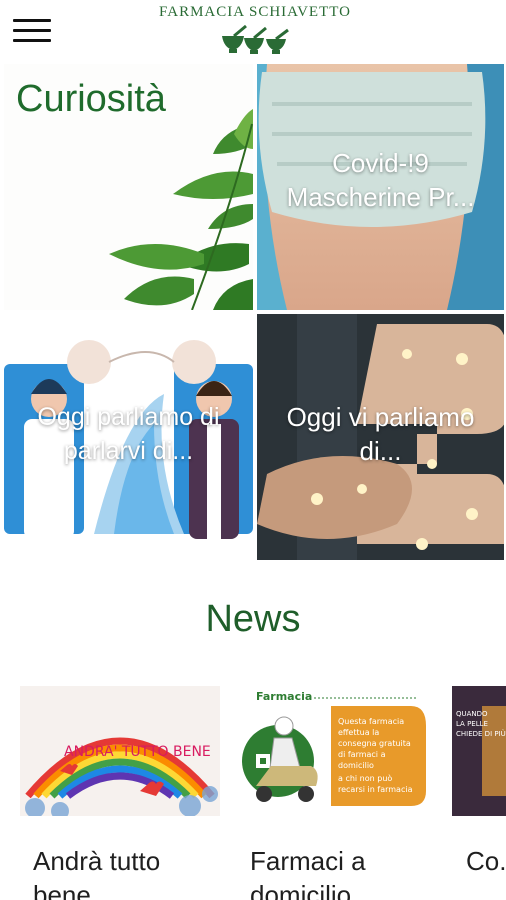  Describe the element at coordinates (375, 789) in the screenshot. I see `svg-text: recarsi in farmacia` at that location.